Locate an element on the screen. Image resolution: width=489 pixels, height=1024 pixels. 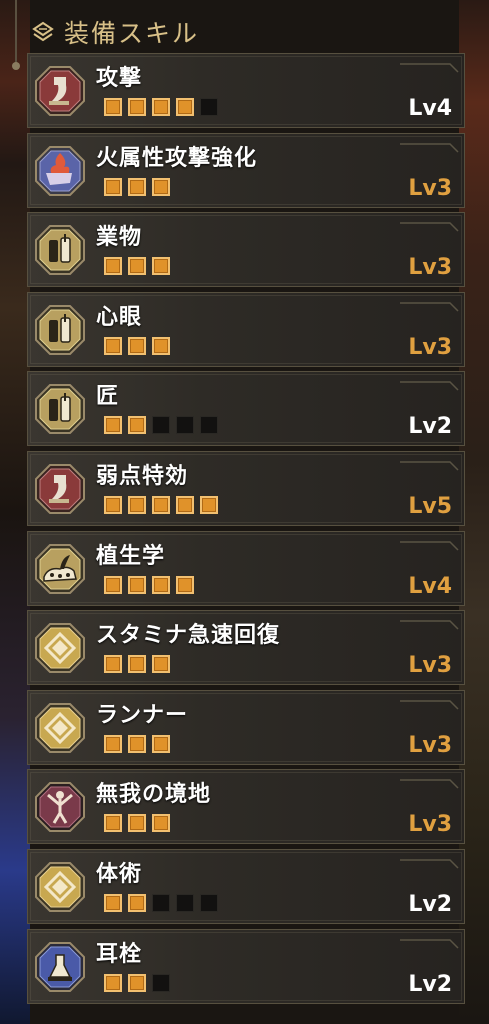
skill-name: 攻撃 is located at coordinates (119, 78).